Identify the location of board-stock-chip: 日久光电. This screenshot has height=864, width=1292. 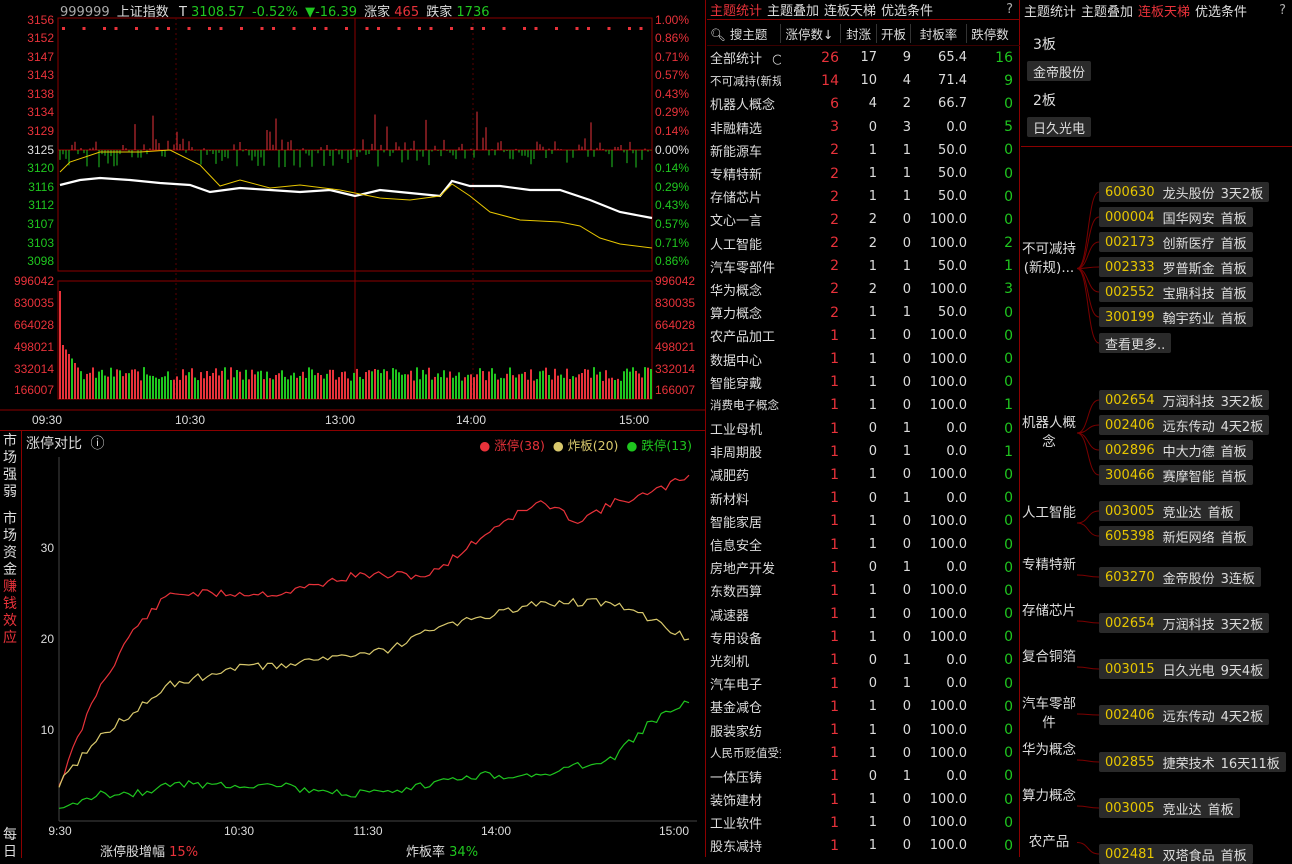
(1059, 127).